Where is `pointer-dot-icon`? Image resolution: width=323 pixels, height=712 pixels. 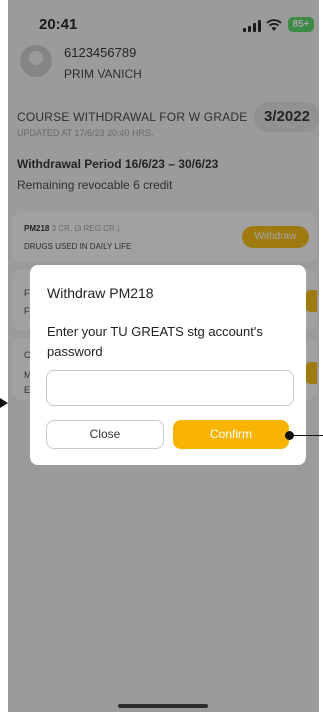
pointer-dot-icon is located at coordinates (289, 435).